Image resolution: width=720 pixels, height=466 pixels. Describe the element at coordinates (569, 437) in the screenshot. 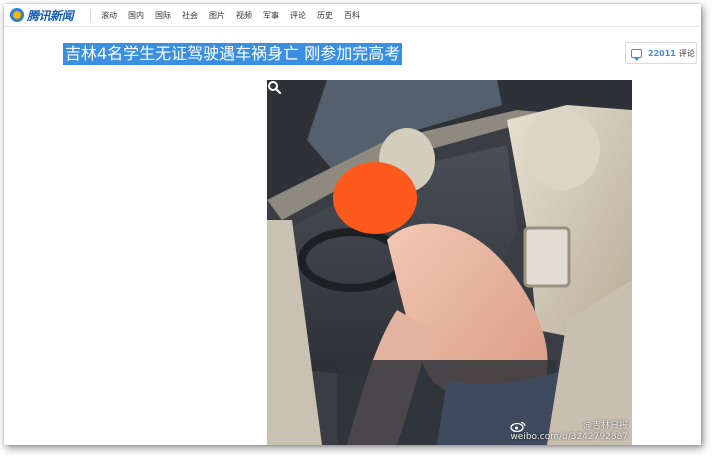

I see `watermark-url: weibo.com/u/3242792887` at that location.